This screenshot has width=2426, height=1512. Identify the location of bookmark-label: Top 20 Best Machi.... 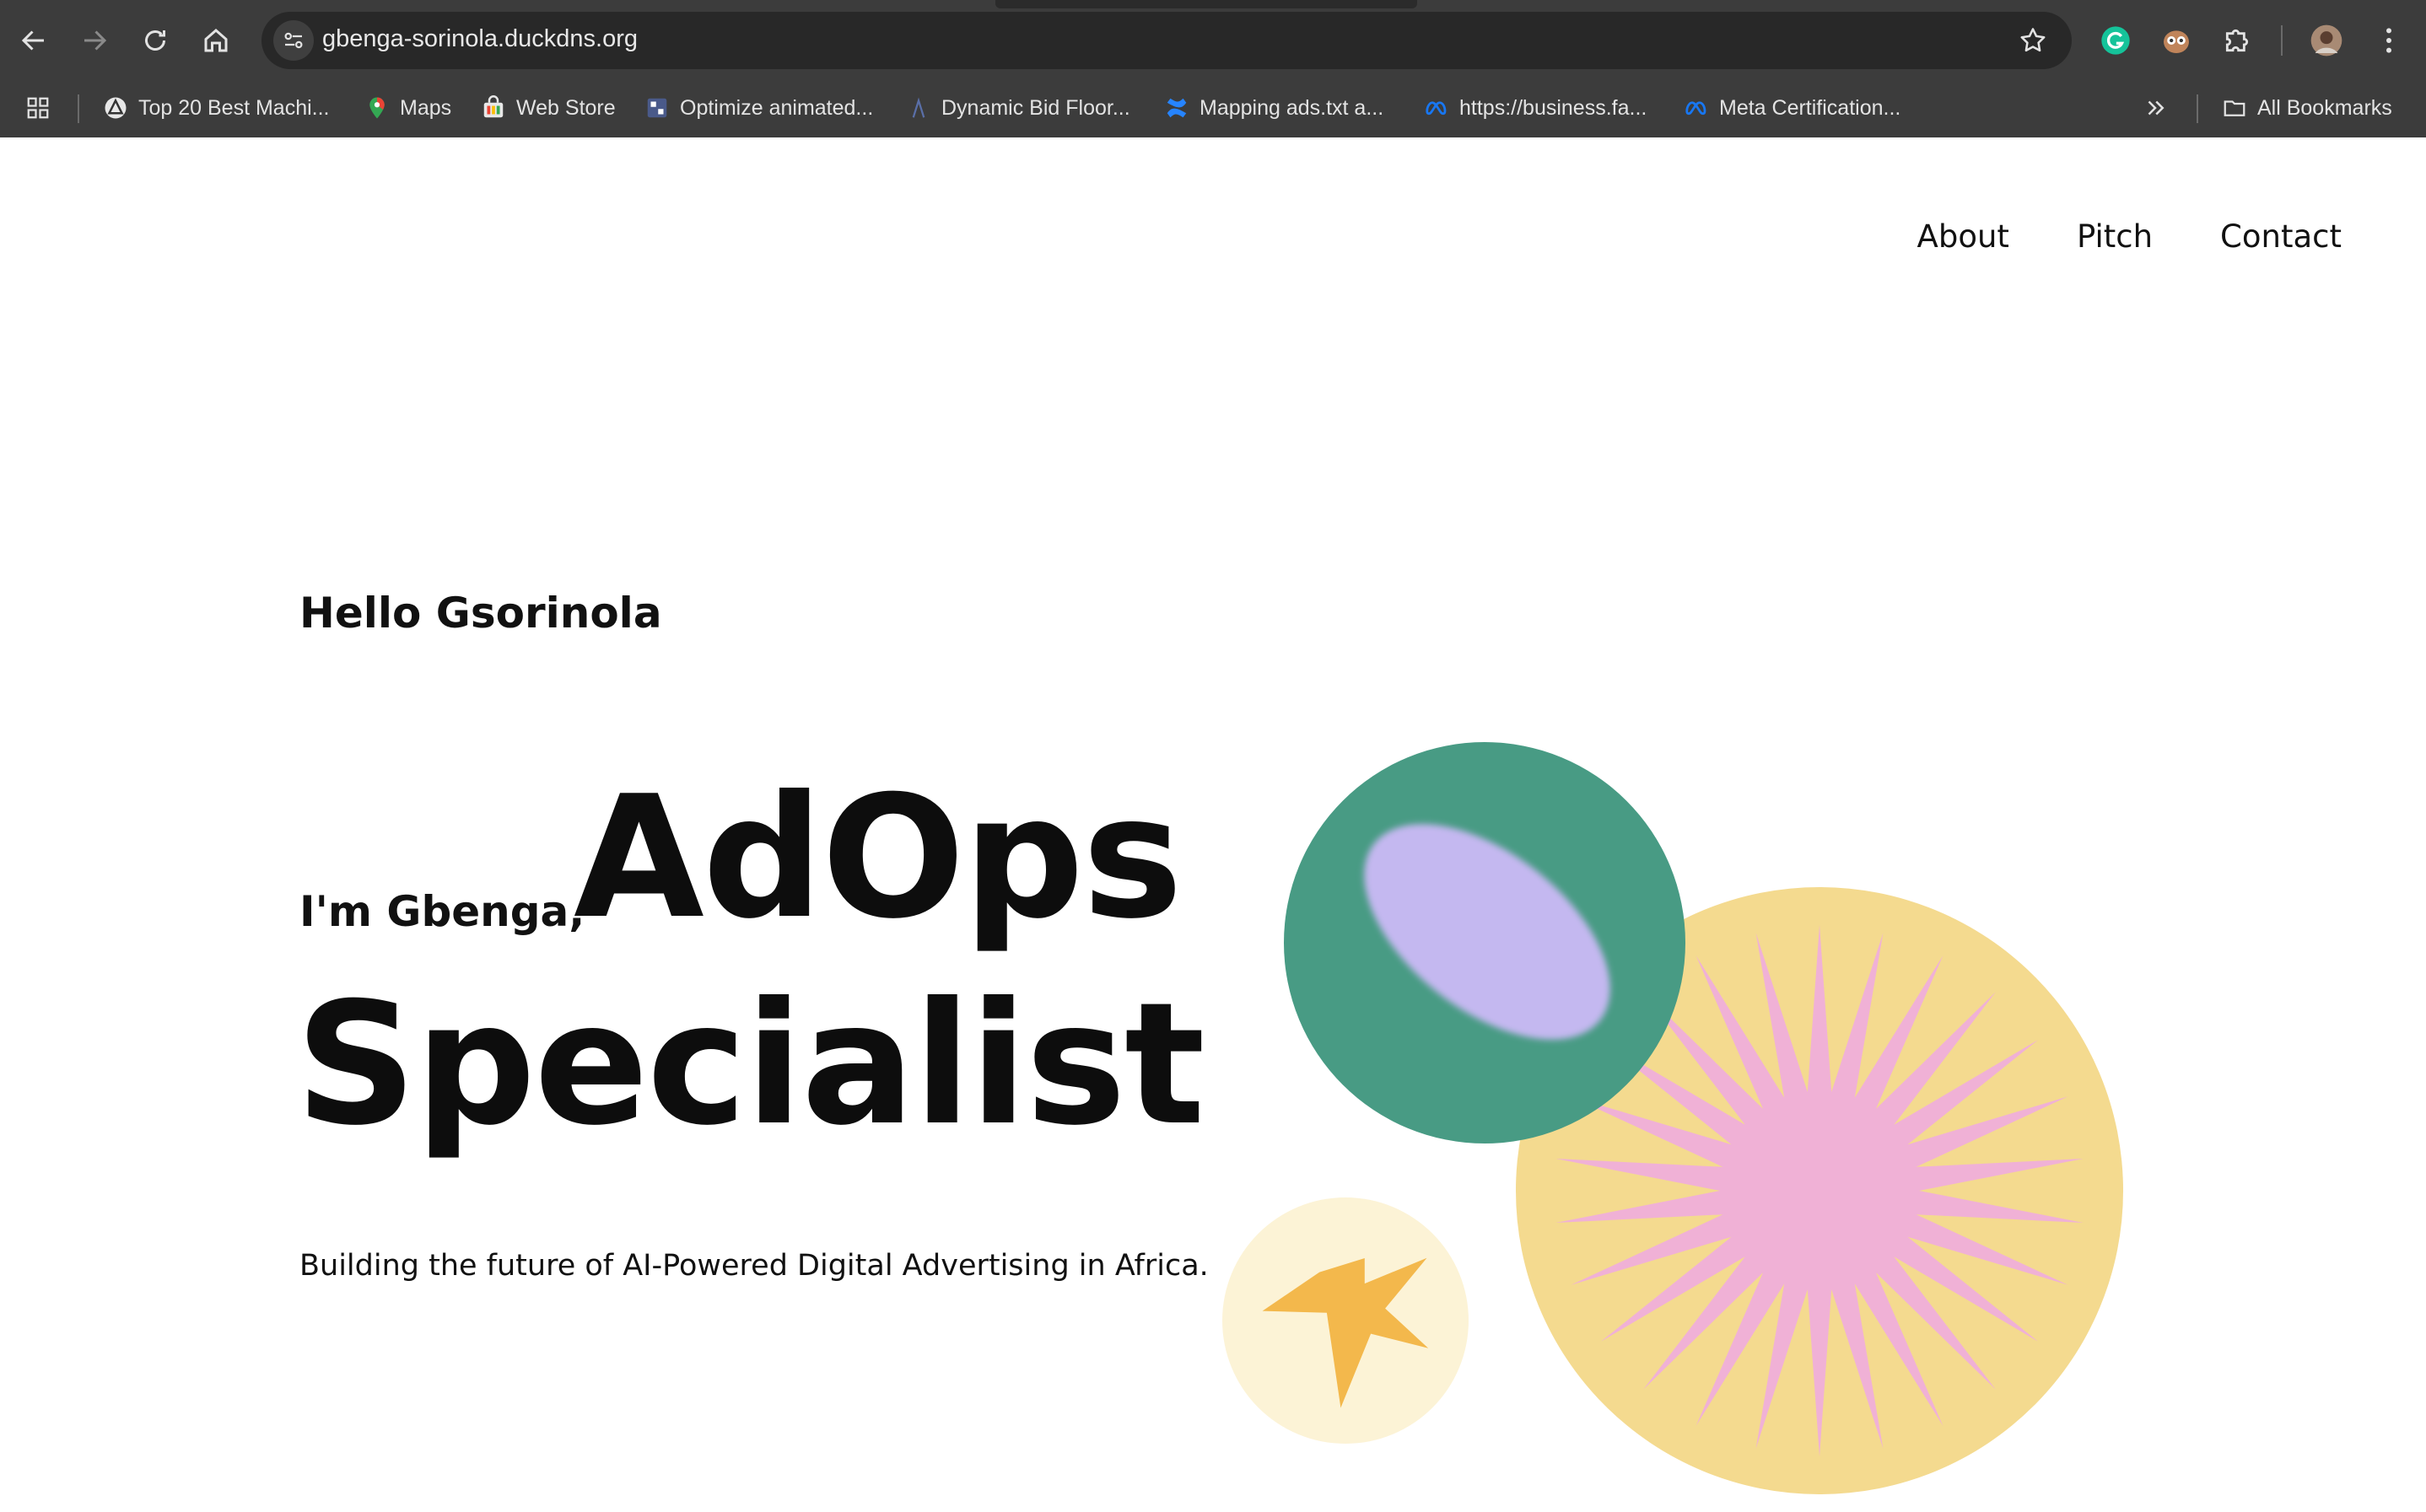
(234, 108).